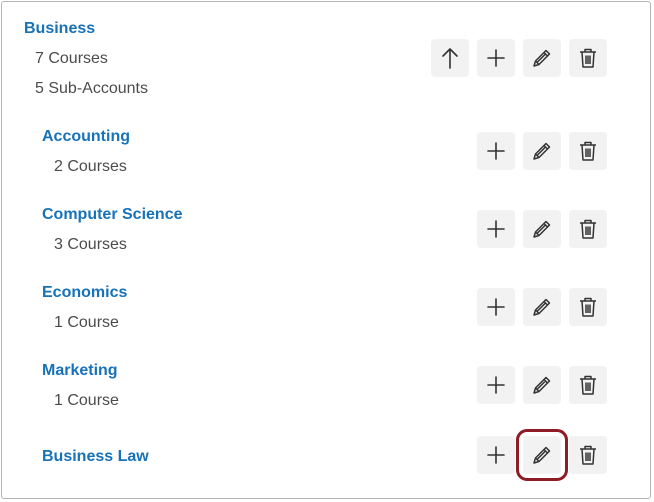 Image resolution: width=654 pixels, height=502 pixels. I want to click on sub-account-link: Marketing, so click(80, 371).